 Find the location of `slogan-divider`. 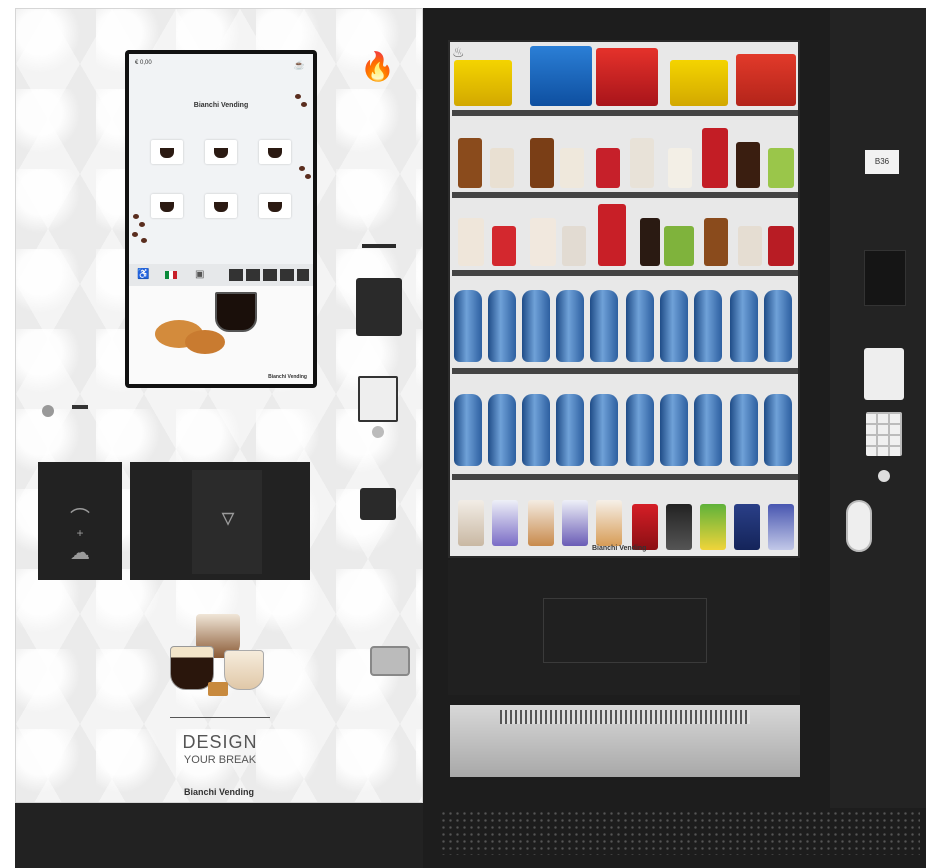

slogan-divider is located at coordinates (220, 717).